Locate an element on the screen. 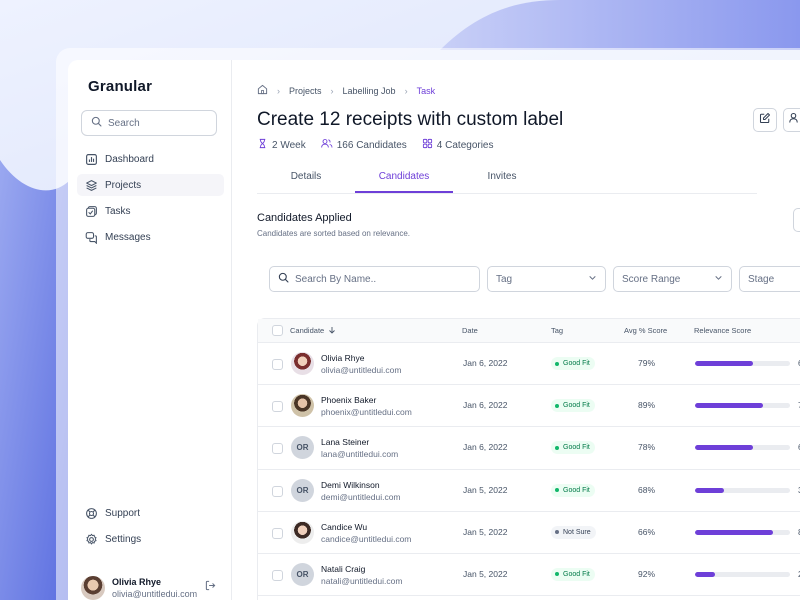  user-name: Olivia Rhye is located at coordinates (137, 582).